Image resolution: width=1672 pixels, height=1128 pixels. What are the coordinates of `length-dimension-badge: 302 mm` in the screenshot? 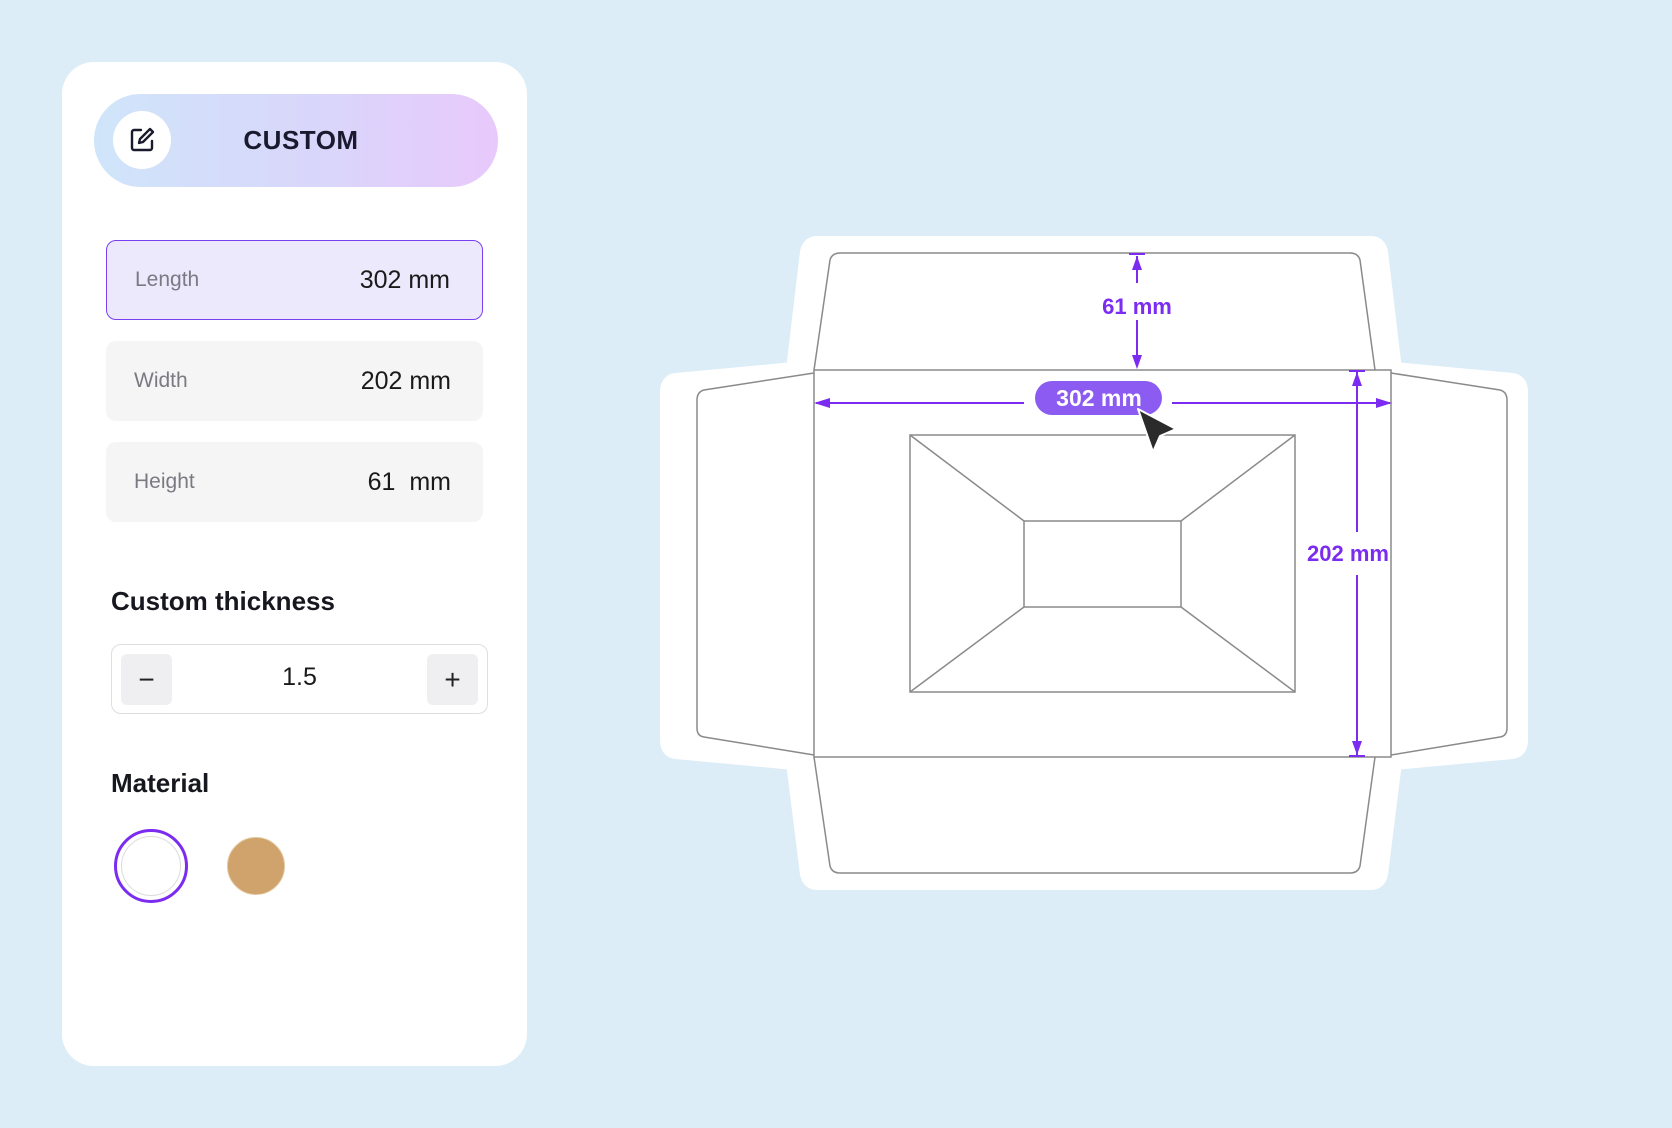 It's located at (1098, 398).